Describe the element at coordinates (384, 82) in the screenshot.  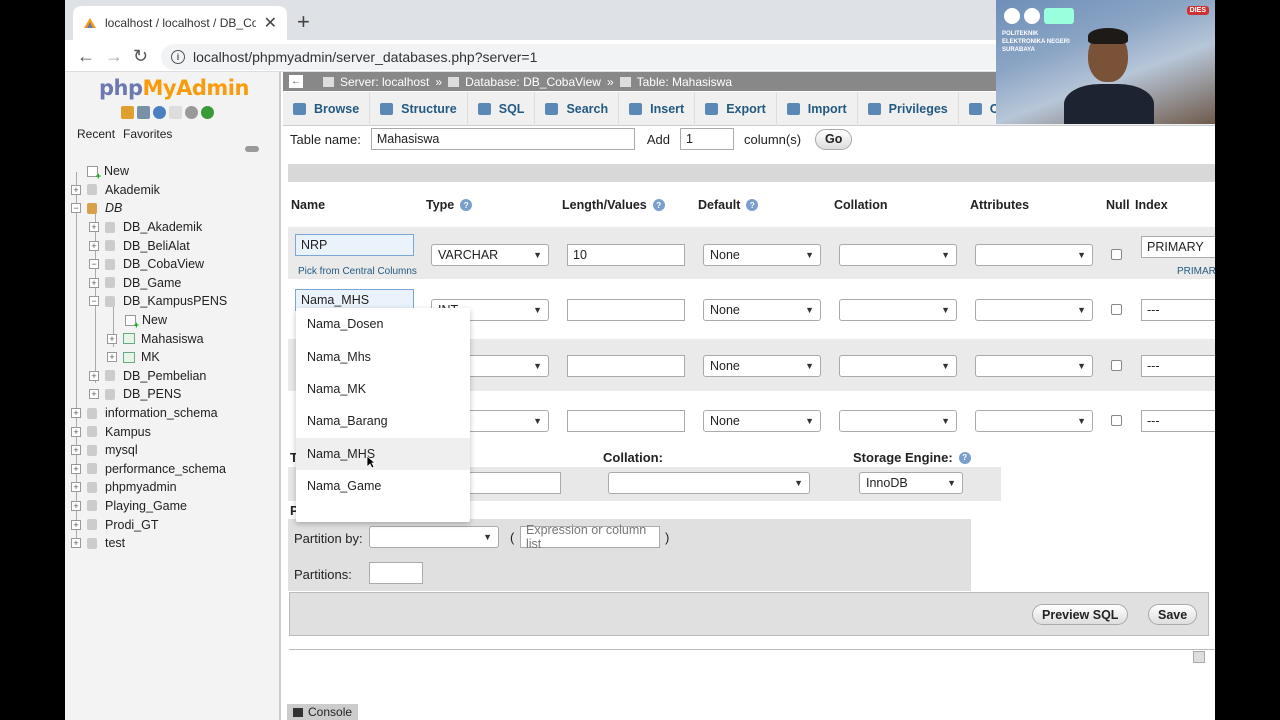
I see `breadcrumb-server: Server: localhost` at that location.